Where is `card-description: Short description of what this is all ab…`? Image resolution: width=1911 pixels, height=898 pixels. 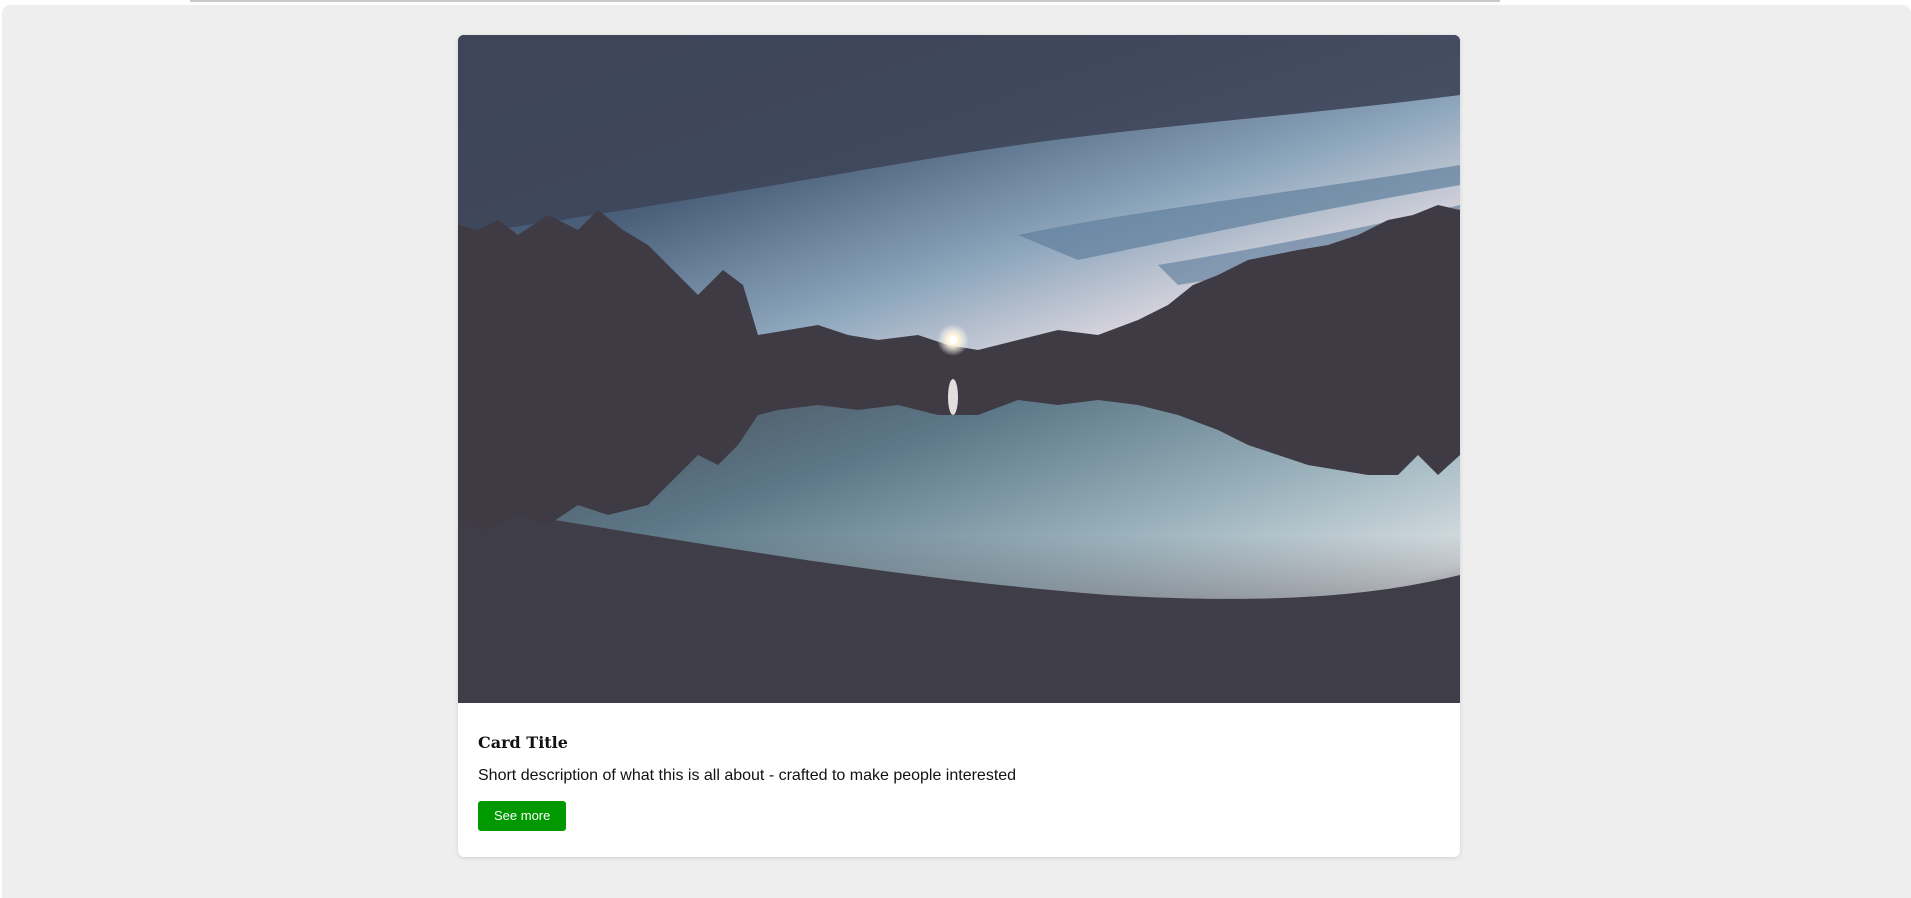
card-description: Short description of what this is all ab… is located at coordinates (747, 775).